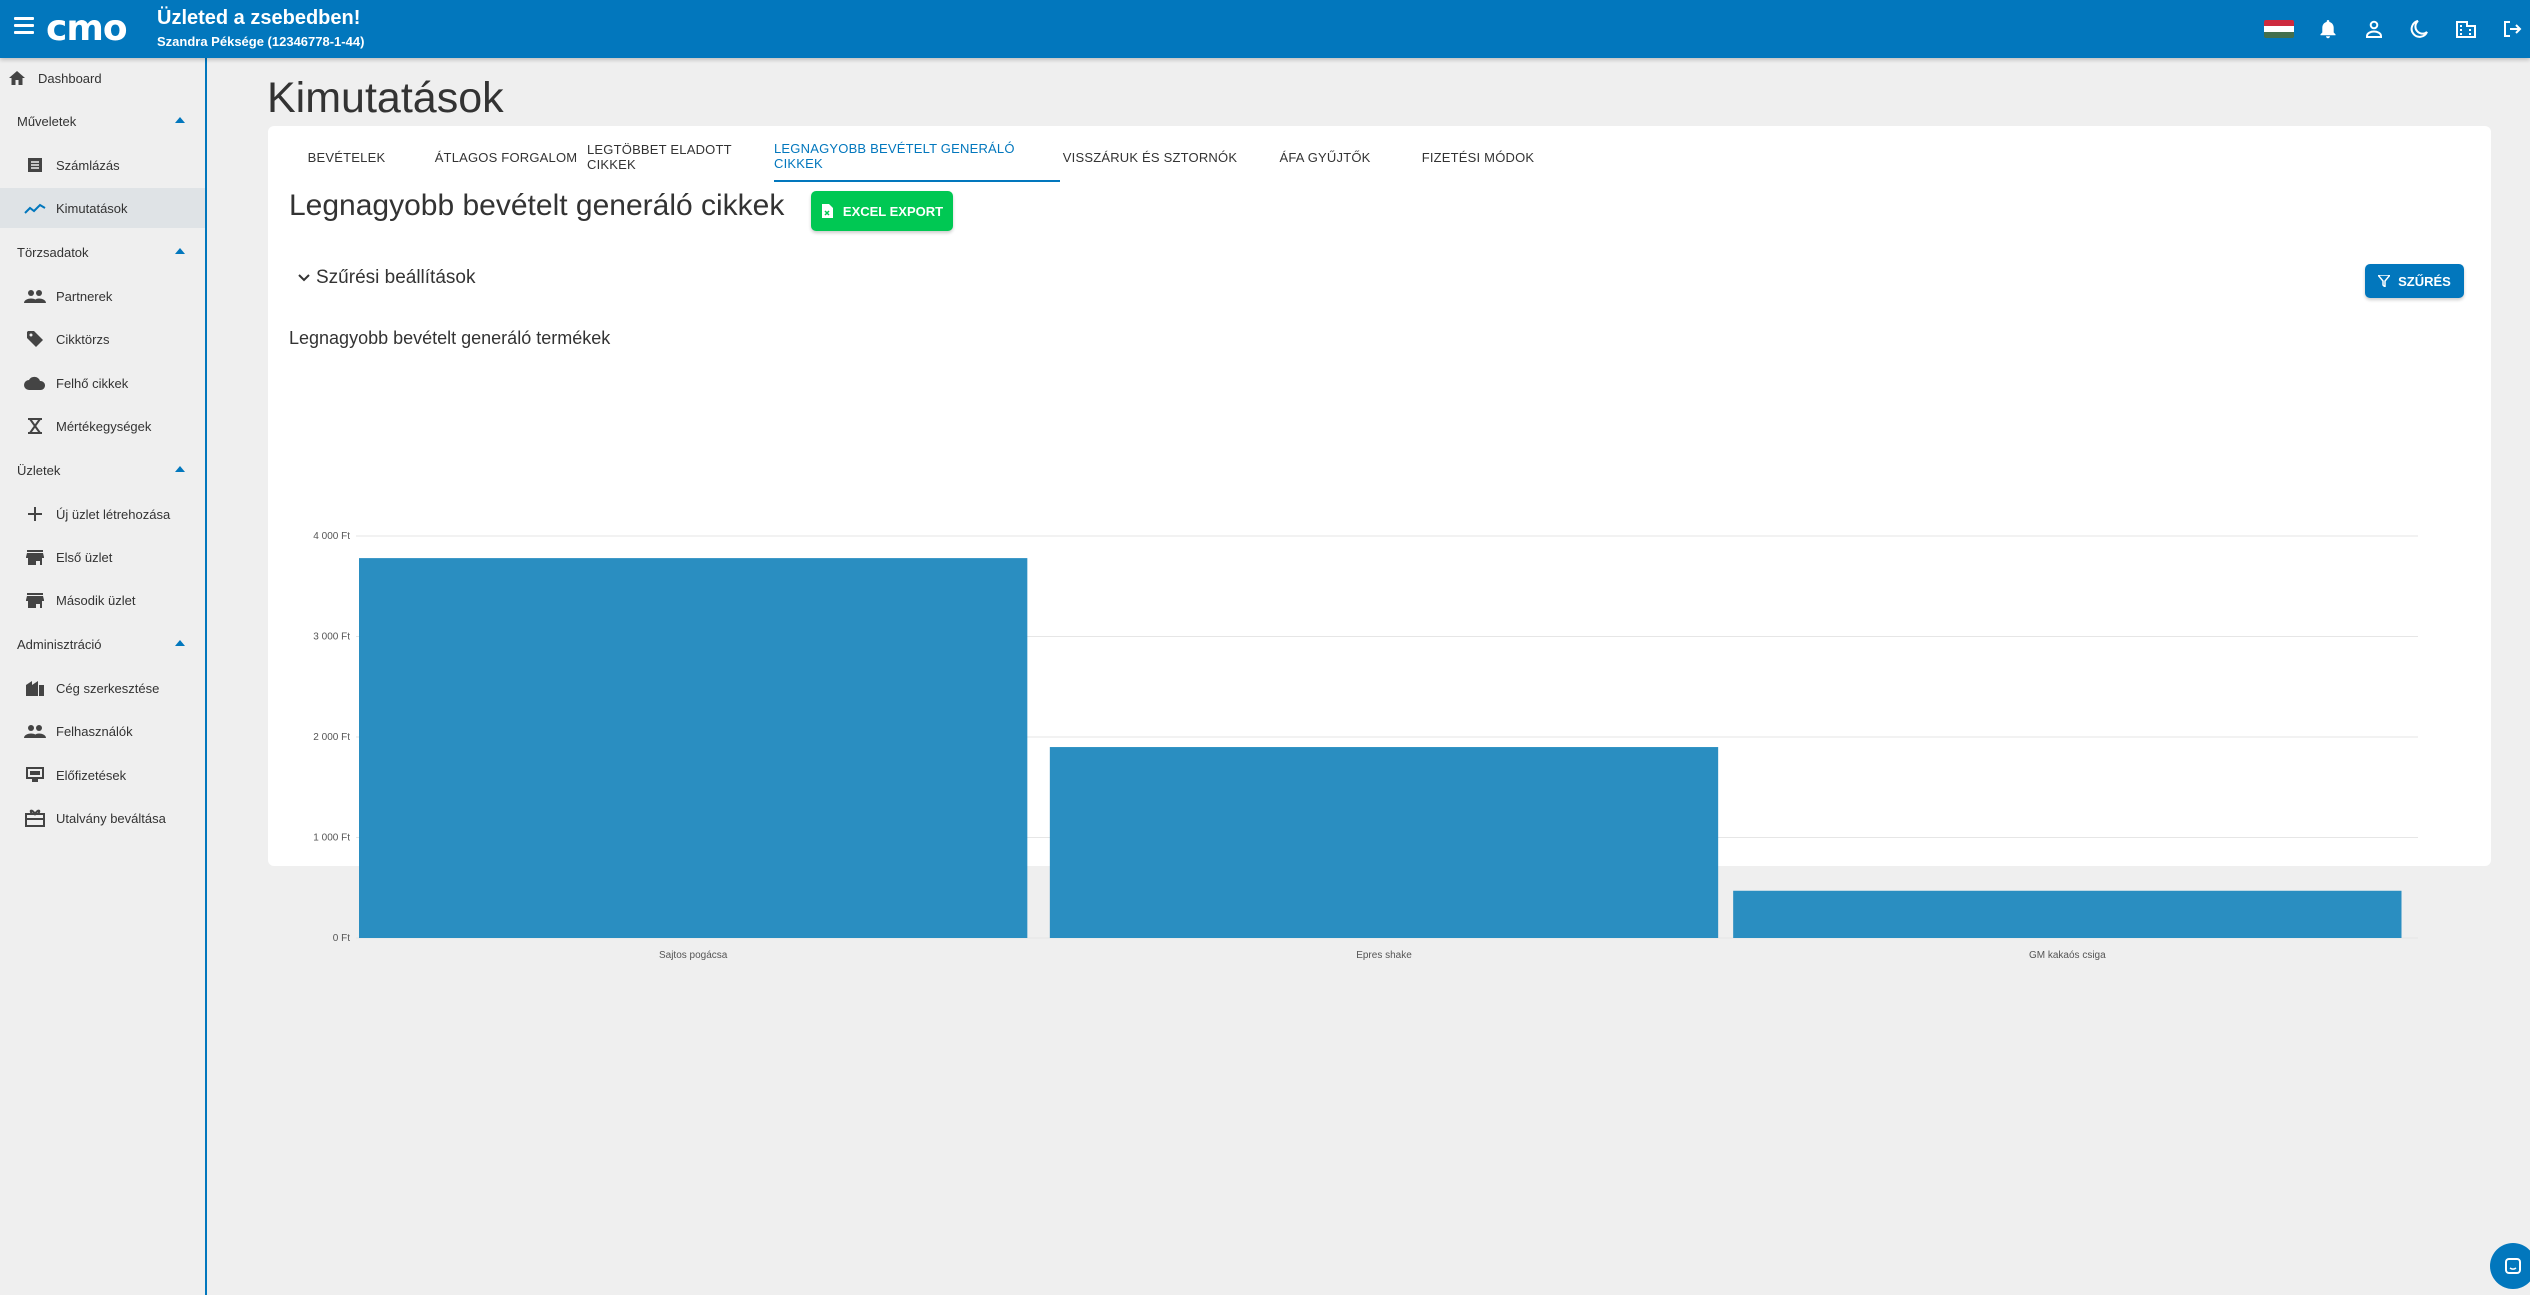  I want to click on sidebar-item-label: Felhő cikkek, so click(92, 383).